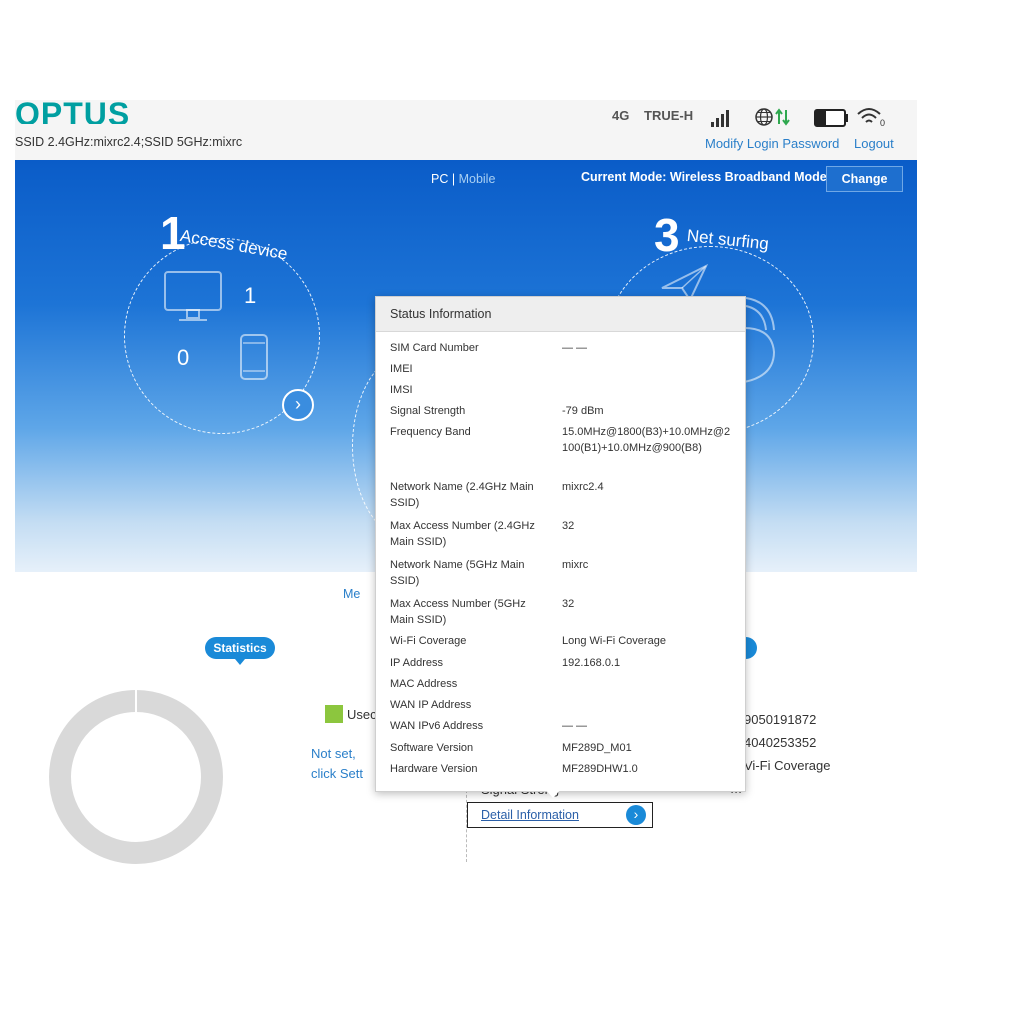 The height and width of the screenshot is (1024, 1024). I want to click on popup-pointer, so click(553, 793).